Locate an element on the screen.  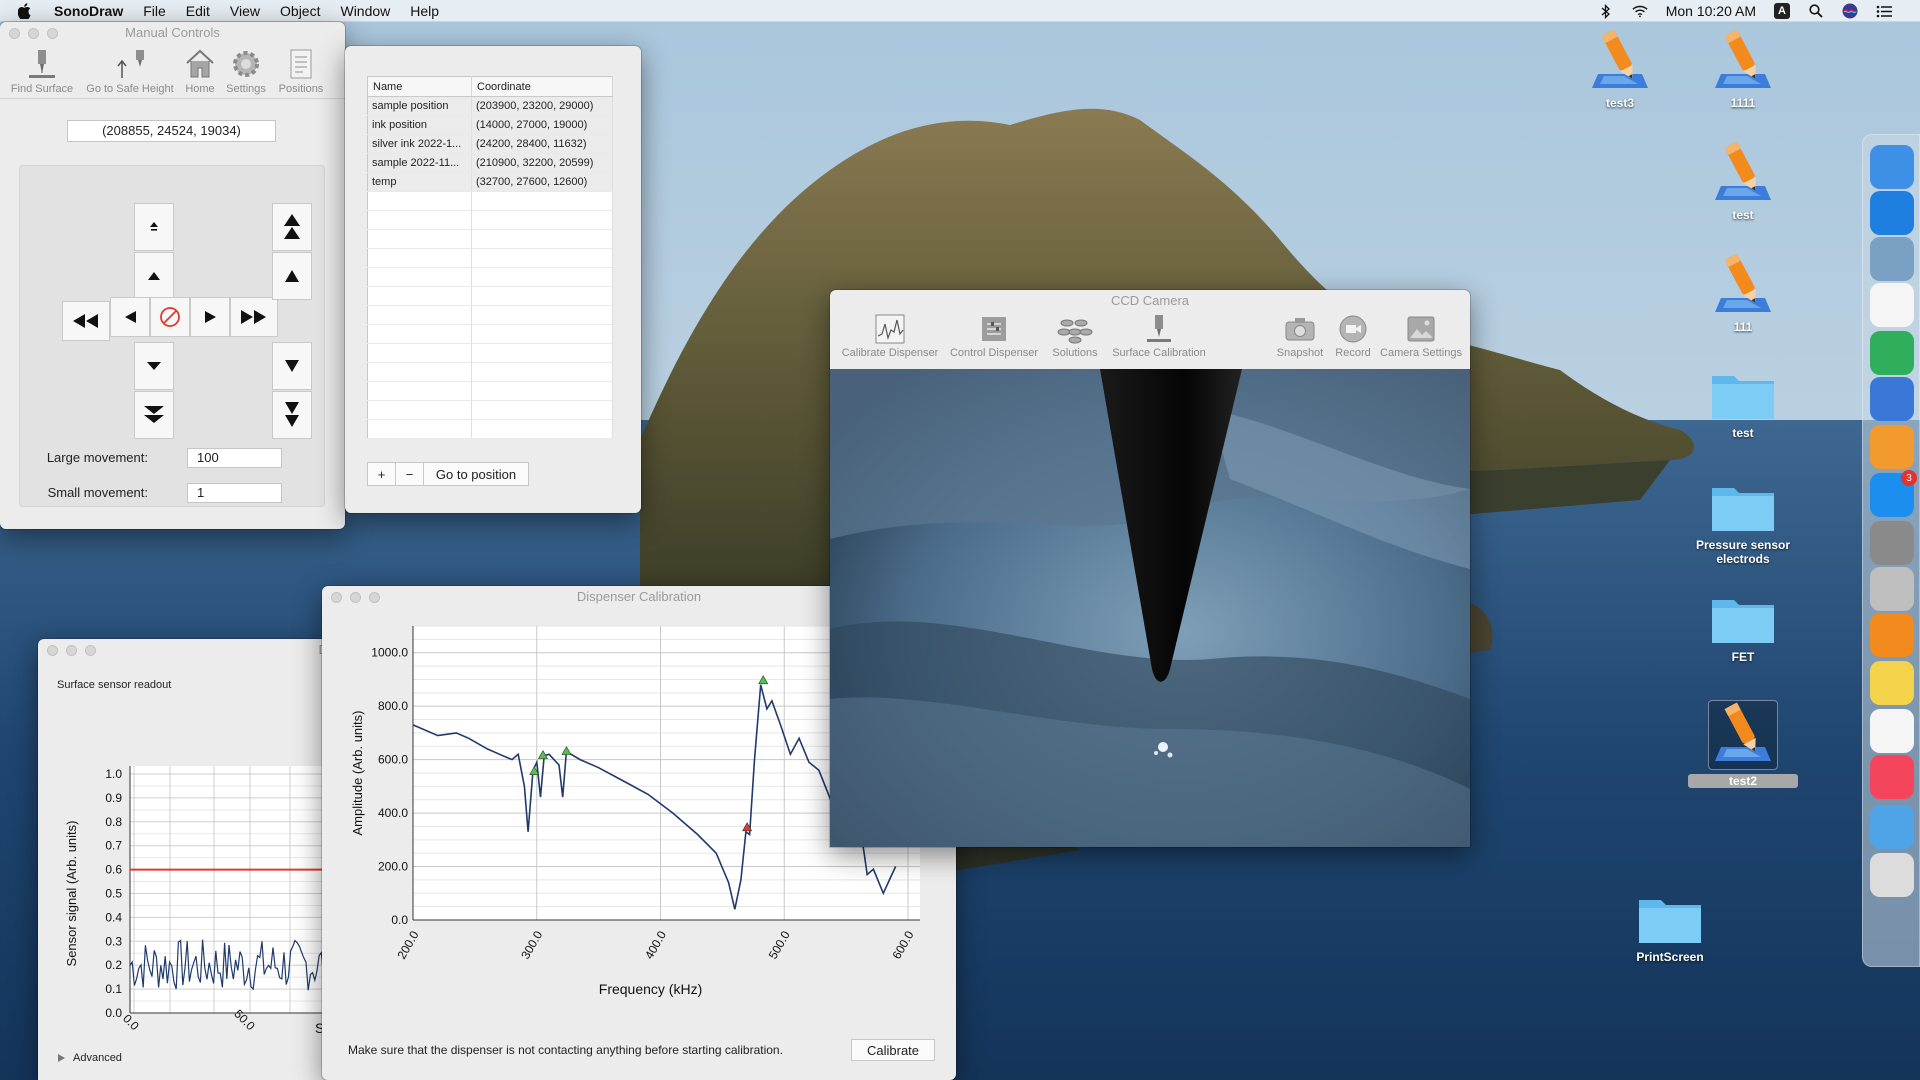
table-row: ink position (14000, 27000, 19000) is located at coordinates (490, 125).